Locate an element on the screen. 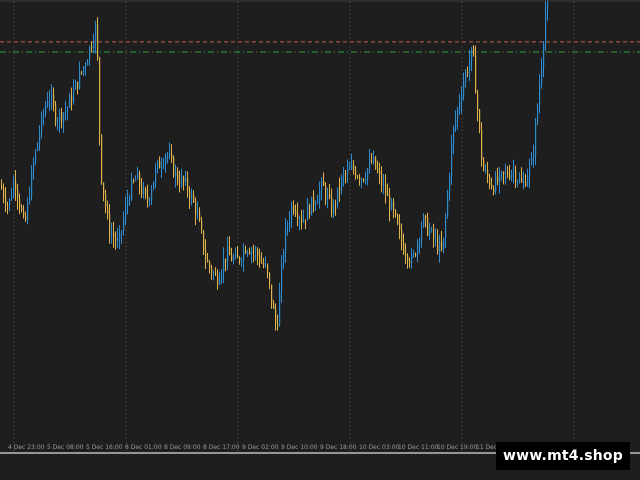 This screenshot has width=640, height=480. x-tick-label: 10 Dec 11:00 is located at coordinates (418, 447).